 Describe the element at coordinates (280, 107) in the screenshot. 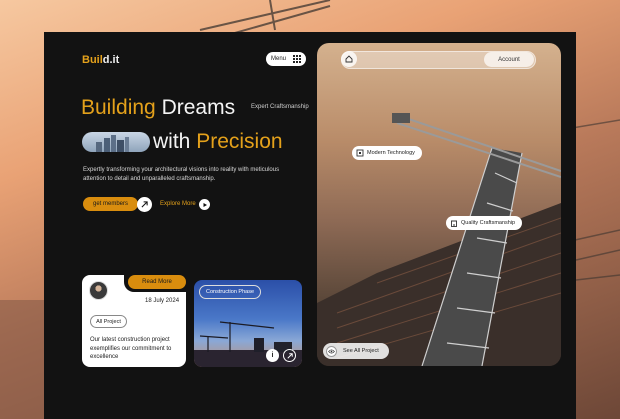

I see `hero-tagline: Expert Craftsmanship` at that location.